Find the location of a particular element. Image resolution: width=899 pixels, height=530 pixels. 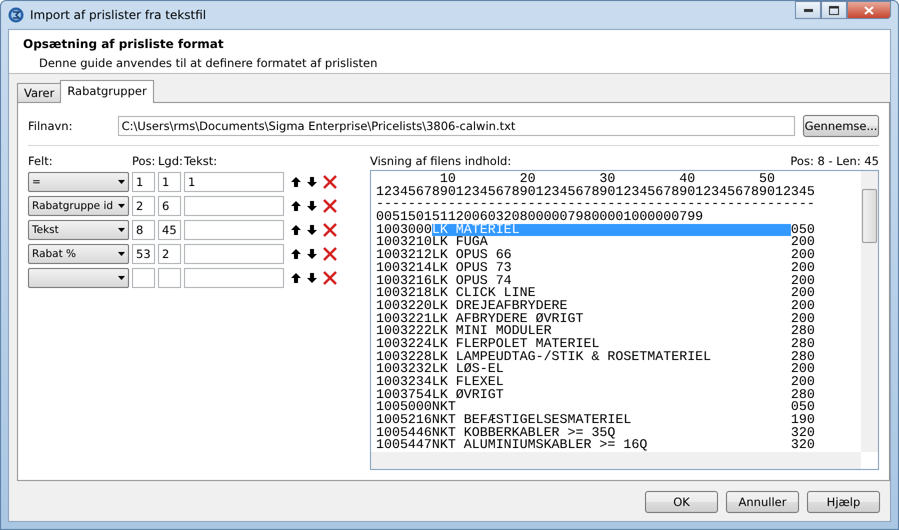

length-field: 45 is located at coordinates (169, 230).